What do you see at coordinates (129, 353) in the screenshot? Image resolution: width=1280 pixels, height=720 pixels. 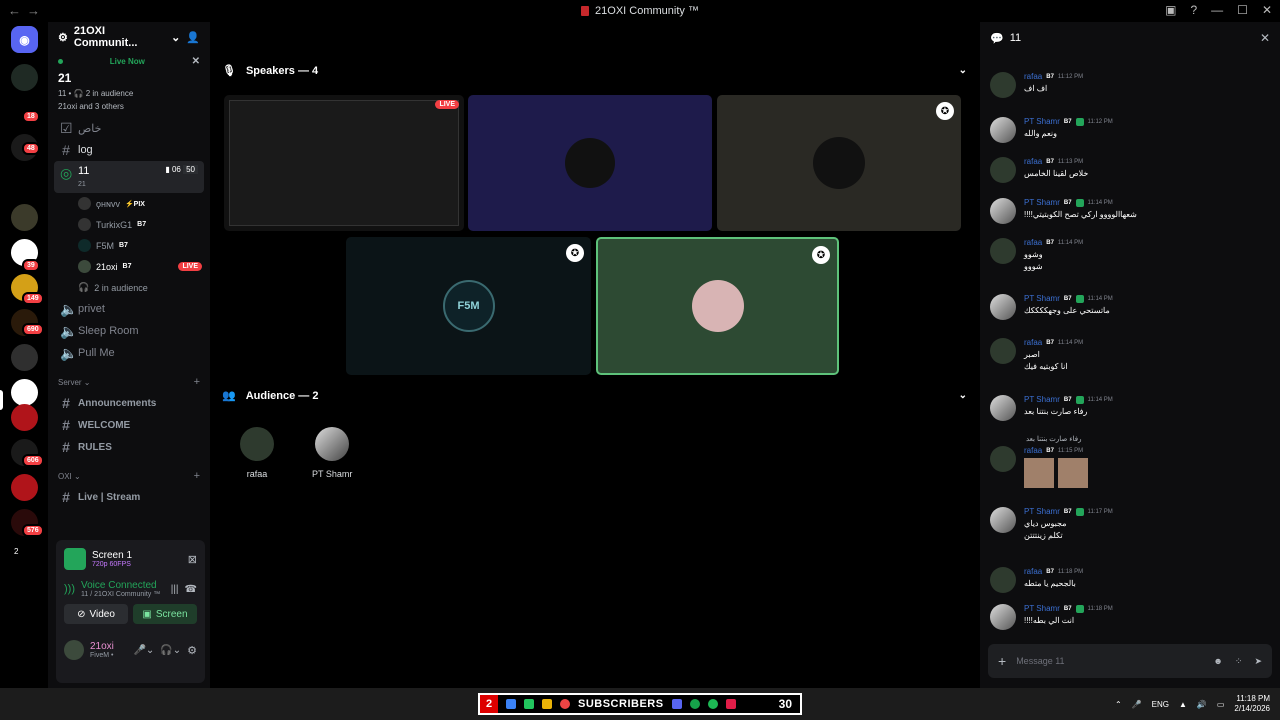 I see `channel-pull-me: 🔈 Pull Me` at bounding box center [129, 353].